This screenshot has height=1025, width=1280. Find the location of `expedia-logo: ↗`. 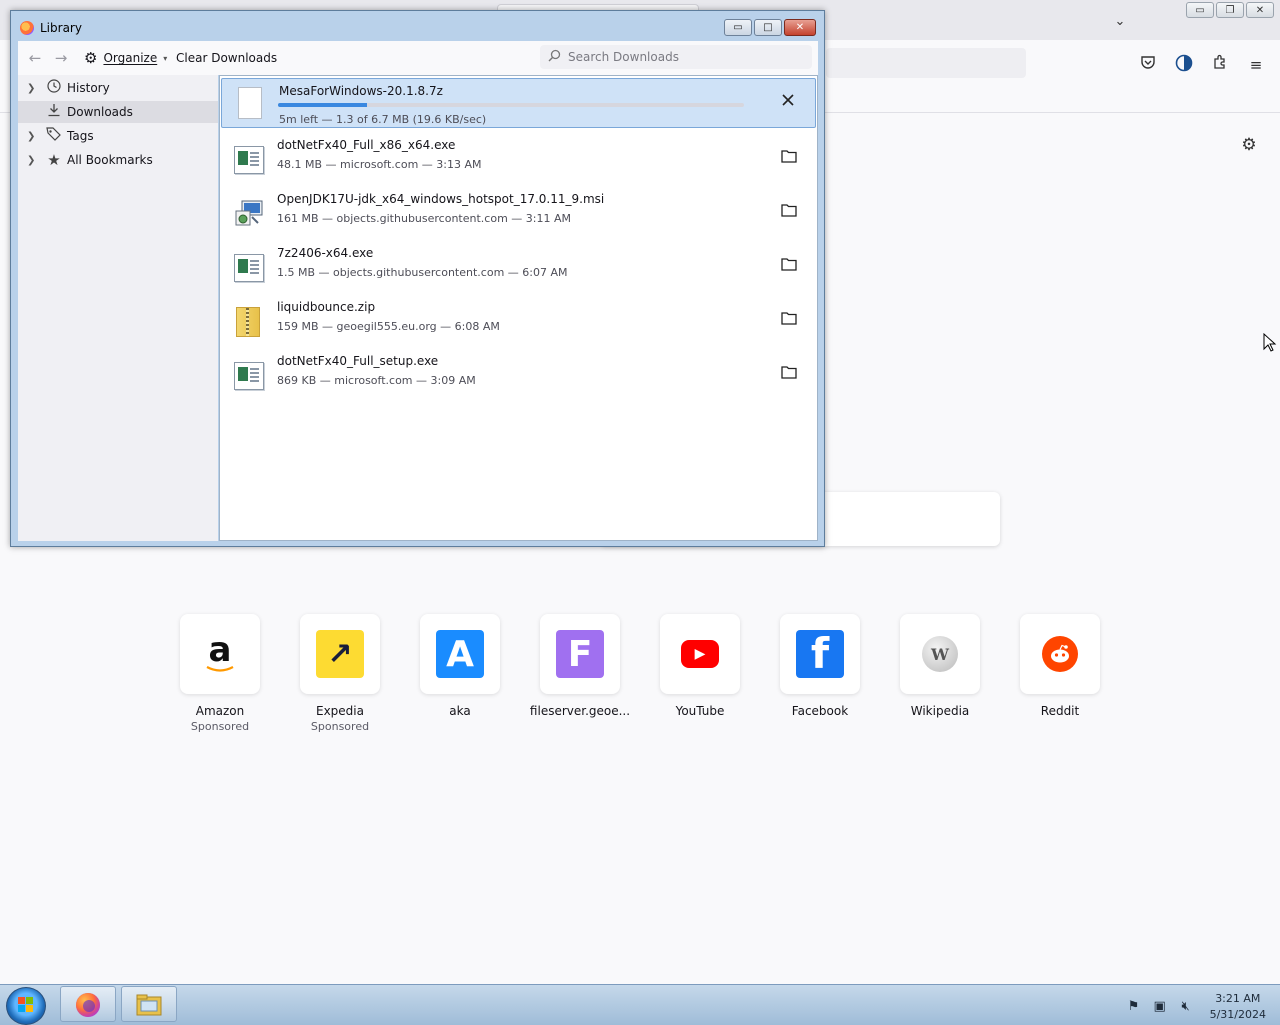

expedia-logo: ↗ is located at coordinates (340, 654).